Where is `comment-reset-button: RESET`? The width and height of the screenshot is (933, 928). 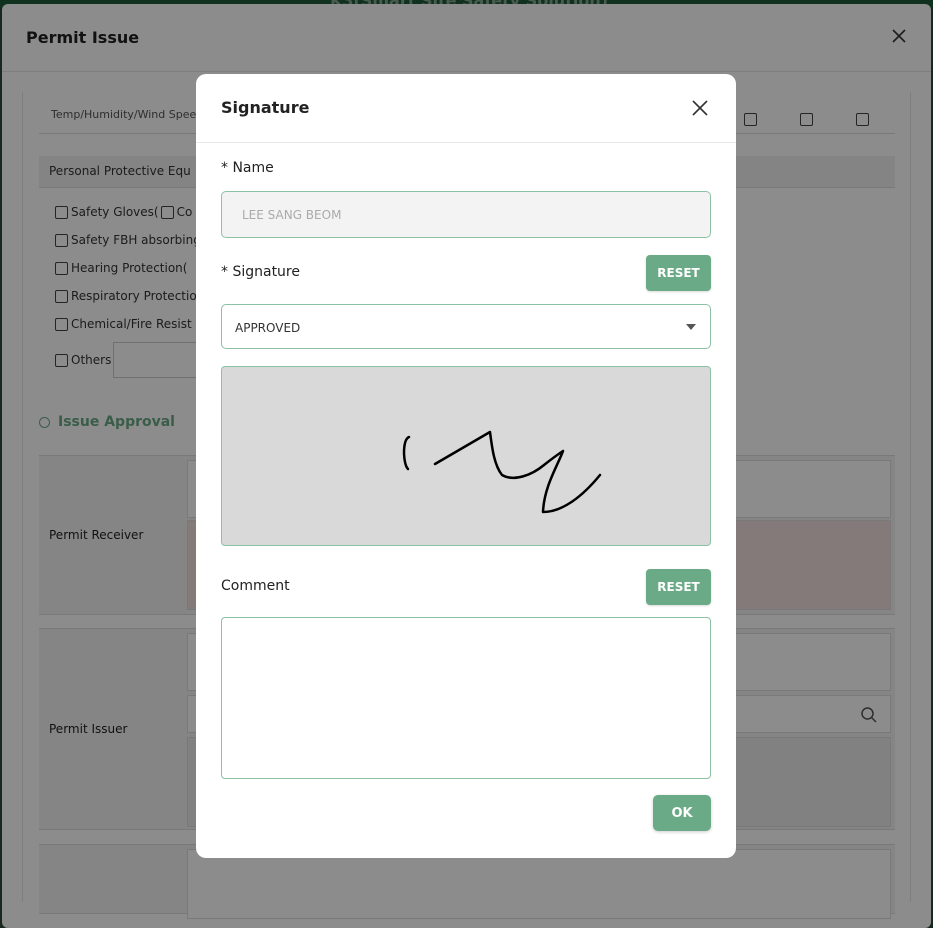
comment-reset-button: RESET is located at coordinates (678, 587).